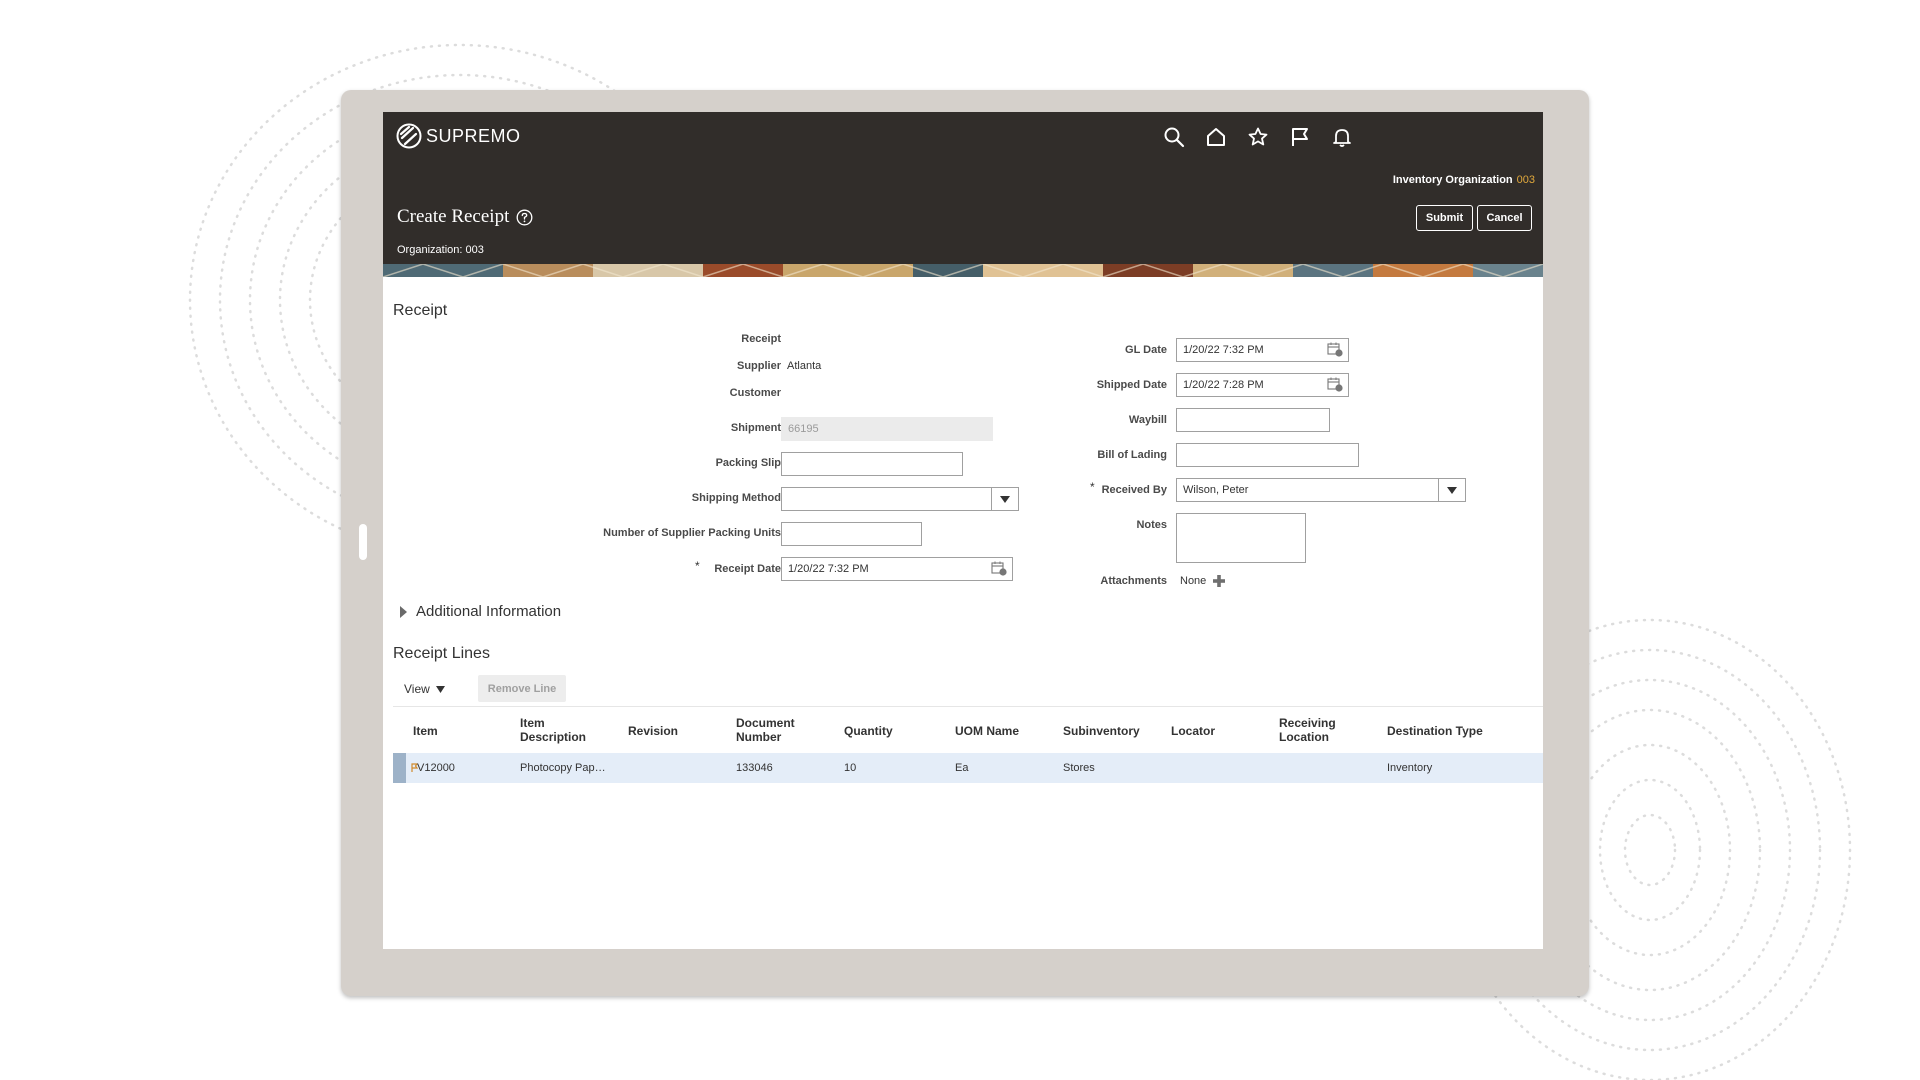 This screenshot has width=1920, height=1080. What do you see at coordinates (1219, 583) in the screenshot?
I see `add-attachment-icon` at bounding box center [1219, 583].